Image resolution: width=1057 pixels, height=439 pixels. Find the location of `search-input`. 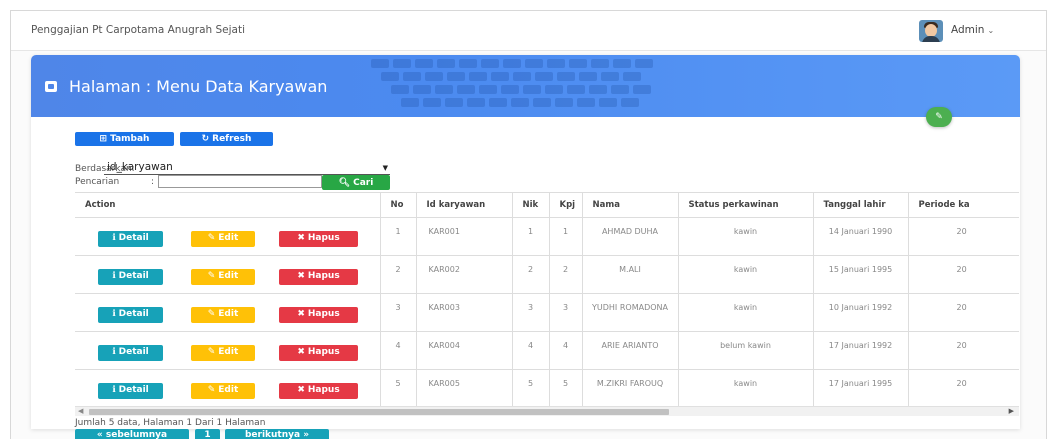

search-input is located at coordinates (240, 181).